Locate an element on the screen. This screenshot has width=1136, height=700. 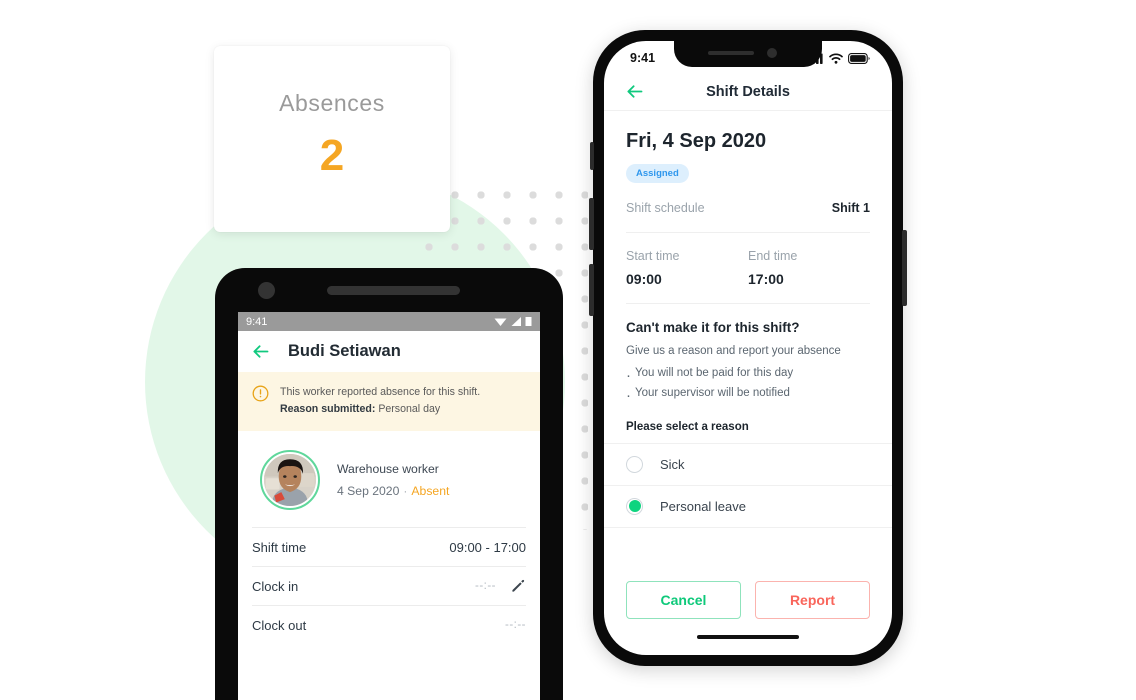
end-time-block: End time 17:00 is located at coordinates (809, 268).